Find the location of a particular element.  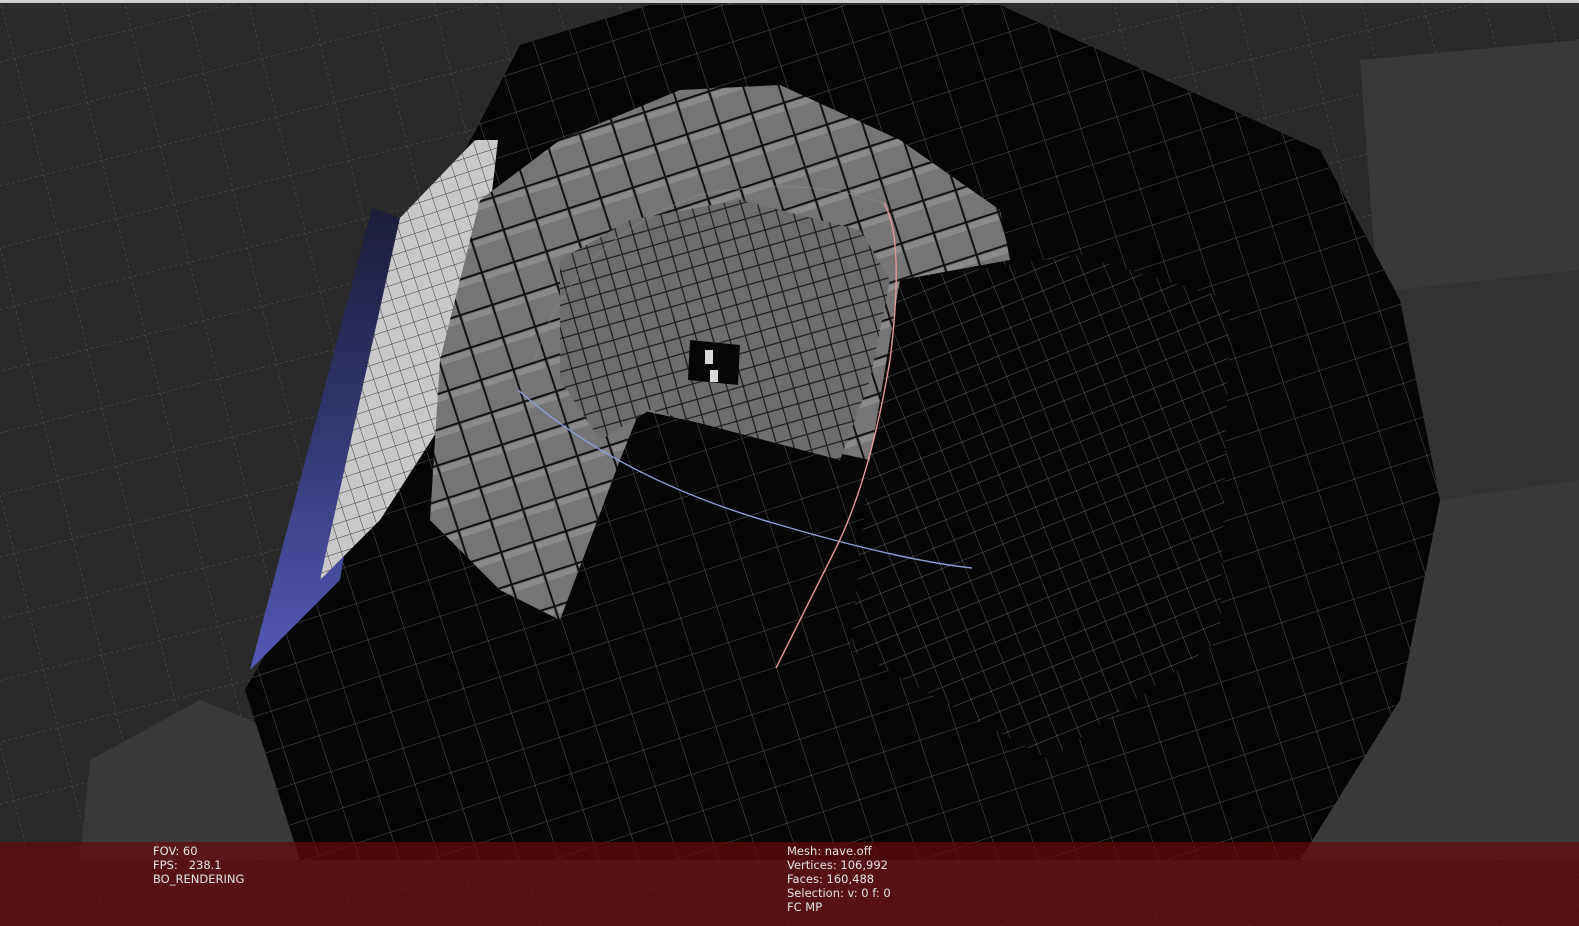

flags-readout: FC MP is located at coordinates (805, 907).